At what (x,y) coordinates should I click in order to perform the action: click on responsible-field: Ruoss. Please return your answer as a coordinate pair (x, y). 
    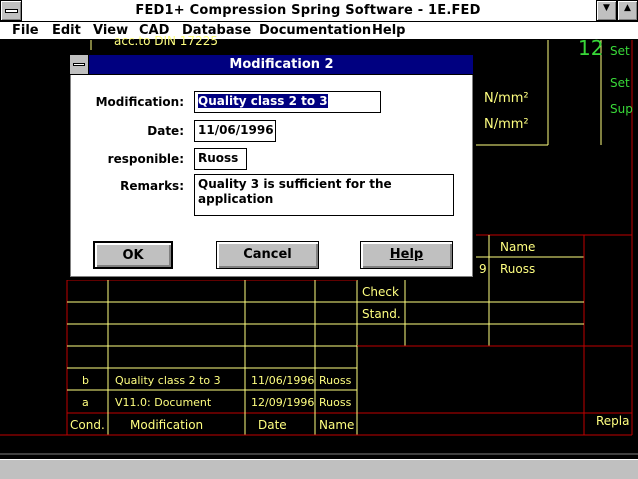
    Looking at the image, I should click on (220, 159).